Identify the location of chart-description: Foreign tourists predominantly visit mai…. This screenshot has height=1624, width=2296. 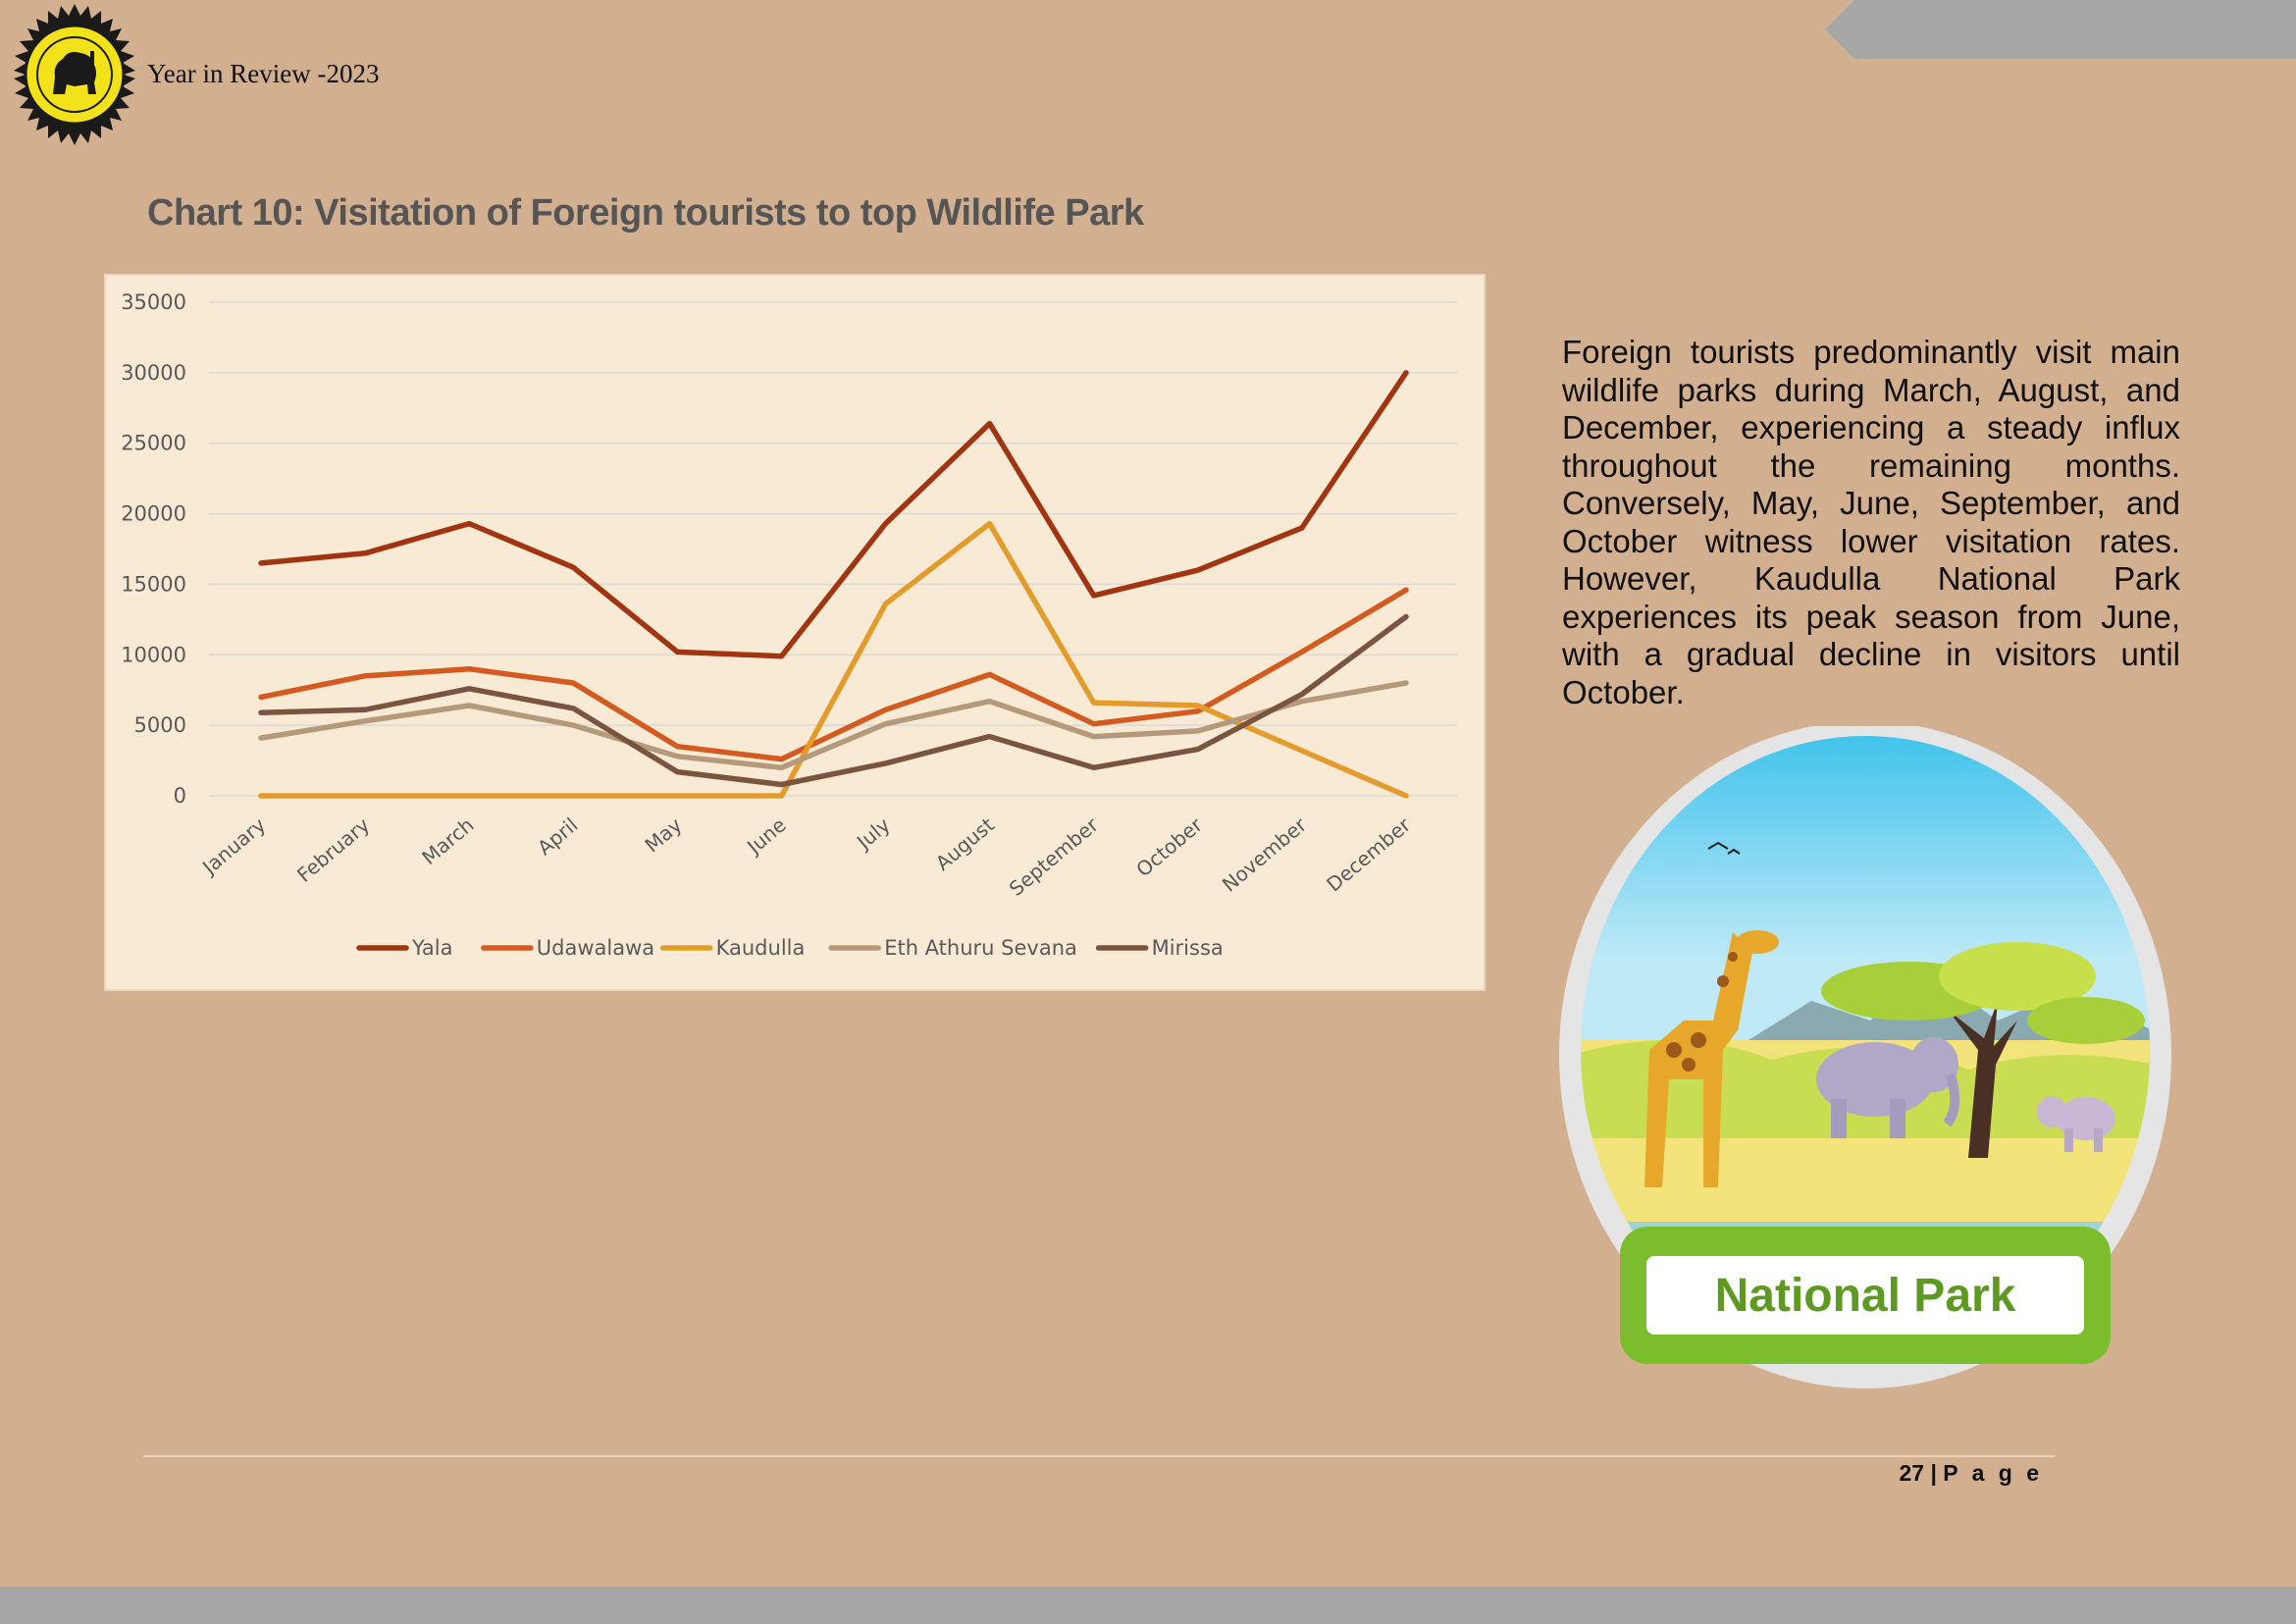
(1871, 522).